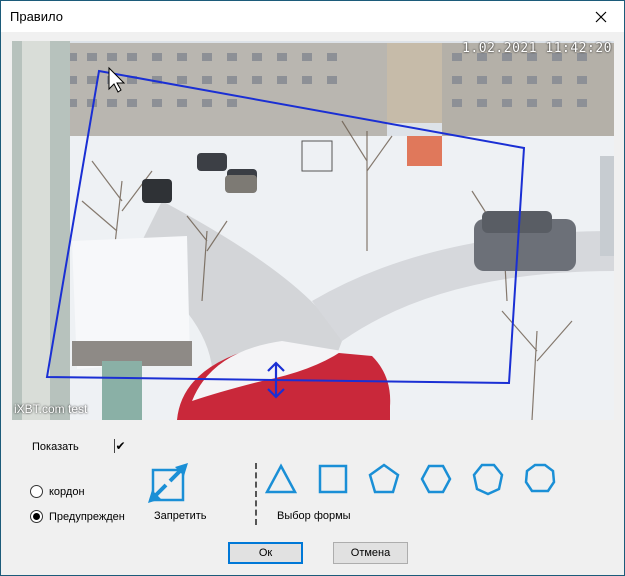 Image resolution: width=625 pixels, height=576 pixels. What do you see at coordinates (265, 553) in the screenshot?
I see `ok-button: Ок` at bounding box center [265, 553].